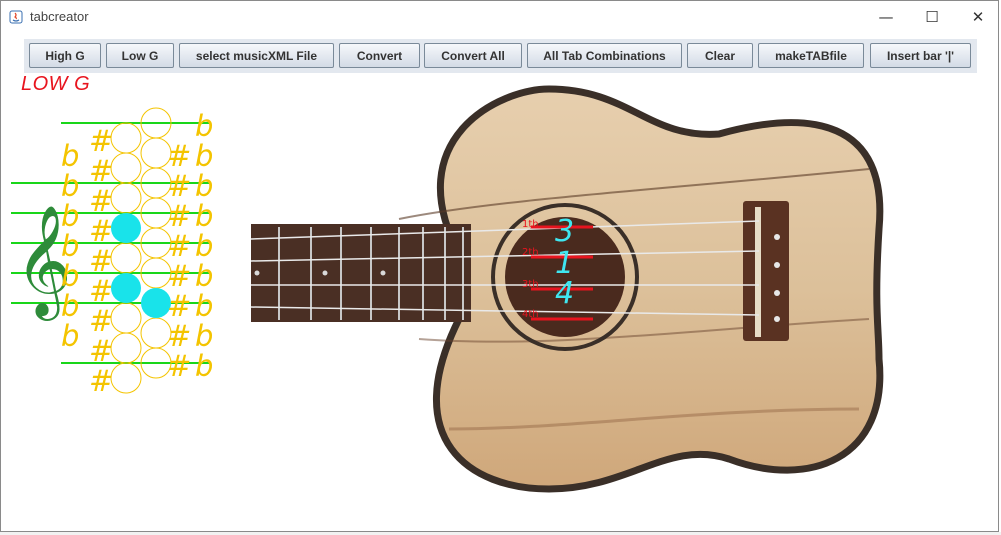 The image size is (1001, 535). Describe the element at coordinates (811, 55) in the screenshot. I see `make-tab-file-button: makeTABfile` at that location.